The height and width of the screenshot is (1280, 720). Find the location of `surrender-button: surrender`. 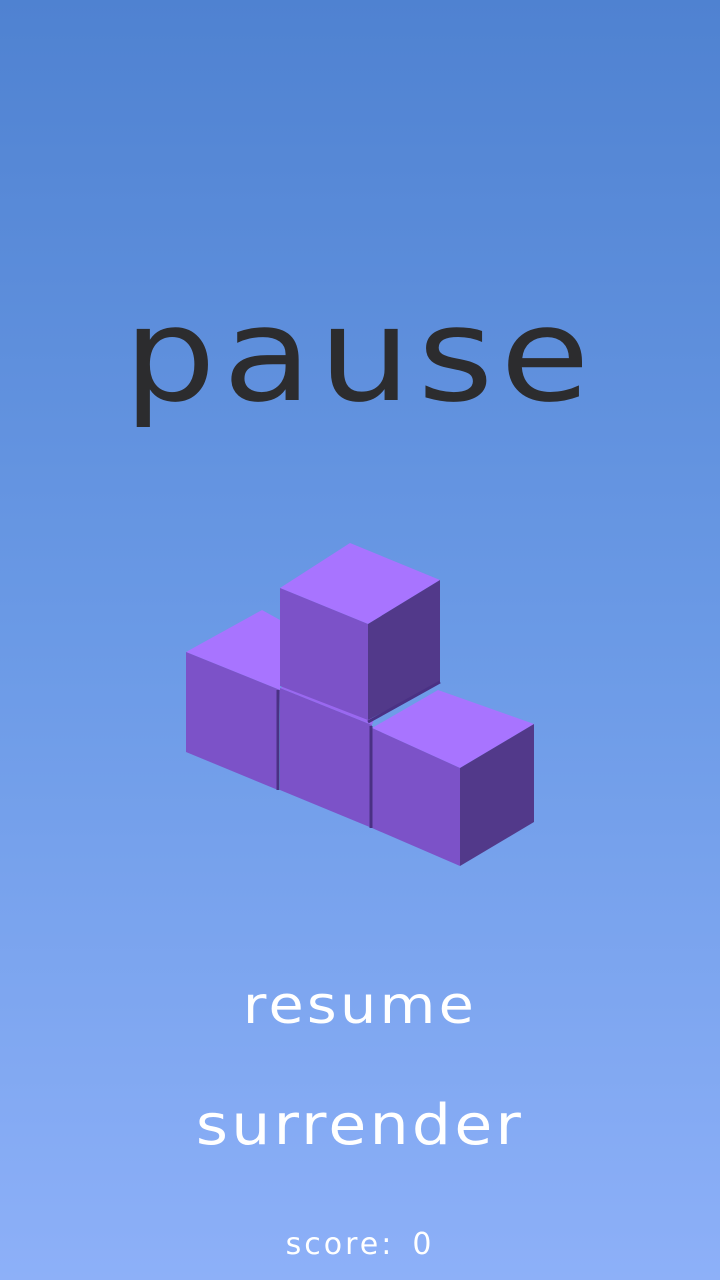

surrender-button: surrender is located at coordinates (360, 1126).